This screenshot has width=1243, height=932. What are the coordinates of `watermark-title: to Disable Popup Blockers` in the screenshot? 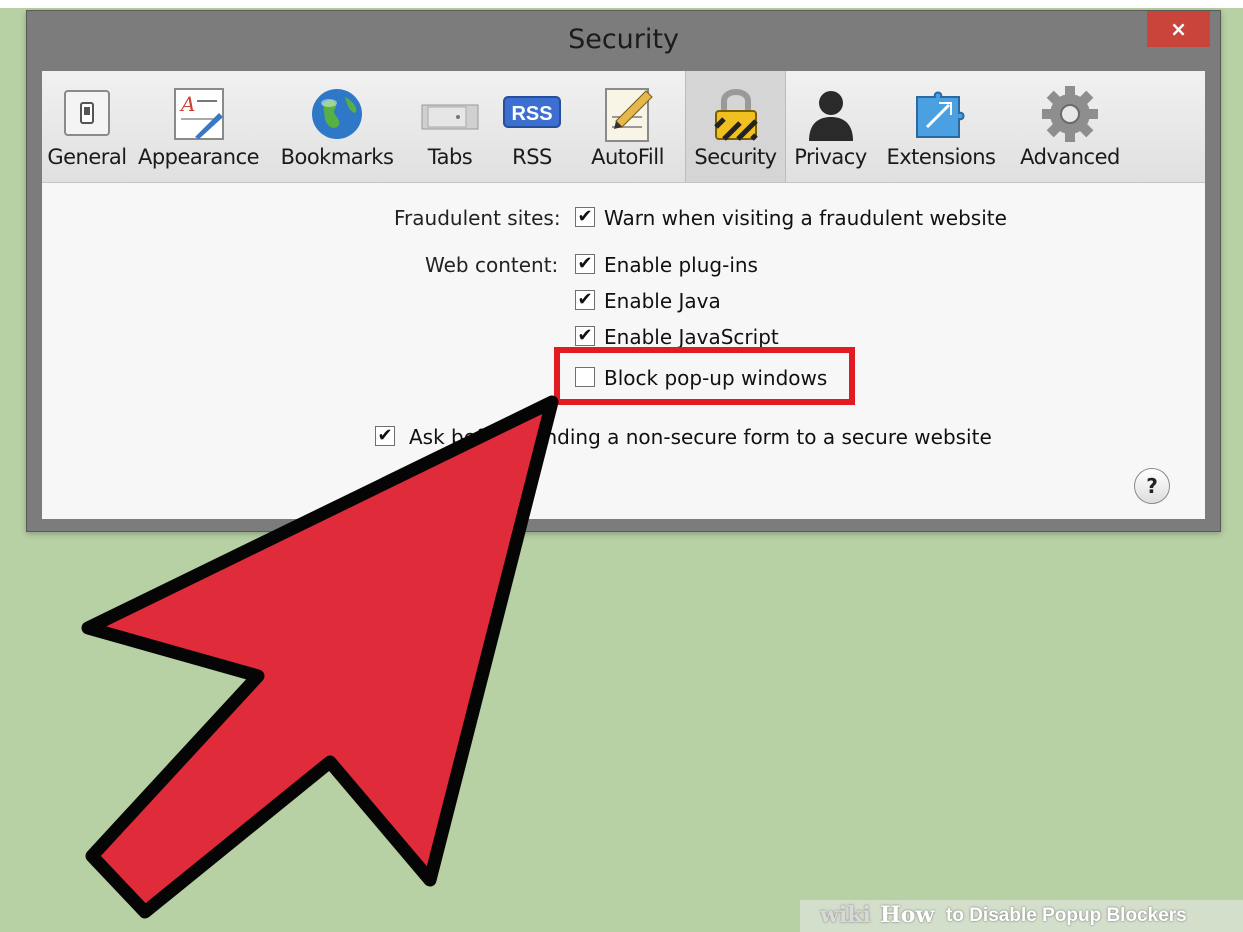 It's located at (1066, 915).